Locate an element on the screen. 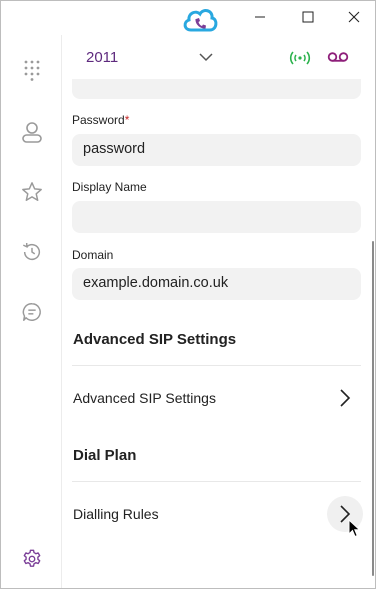 The image size is (376, 589). dialling-rules-label: Dialling Rules is located at coordinates (116, 514).